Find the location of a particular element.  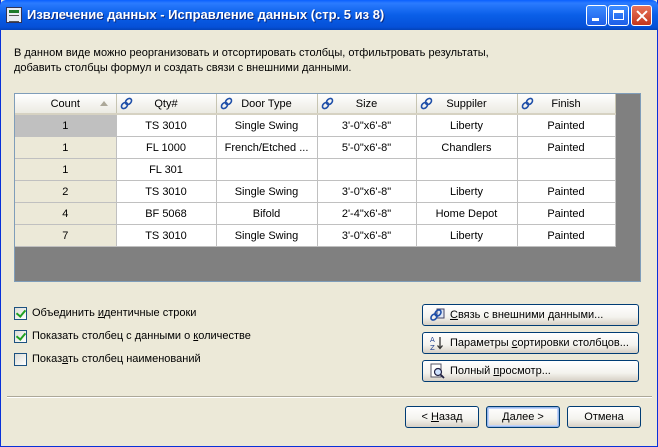

sort-az-icon: AZ is located at coordinates (436, 343).